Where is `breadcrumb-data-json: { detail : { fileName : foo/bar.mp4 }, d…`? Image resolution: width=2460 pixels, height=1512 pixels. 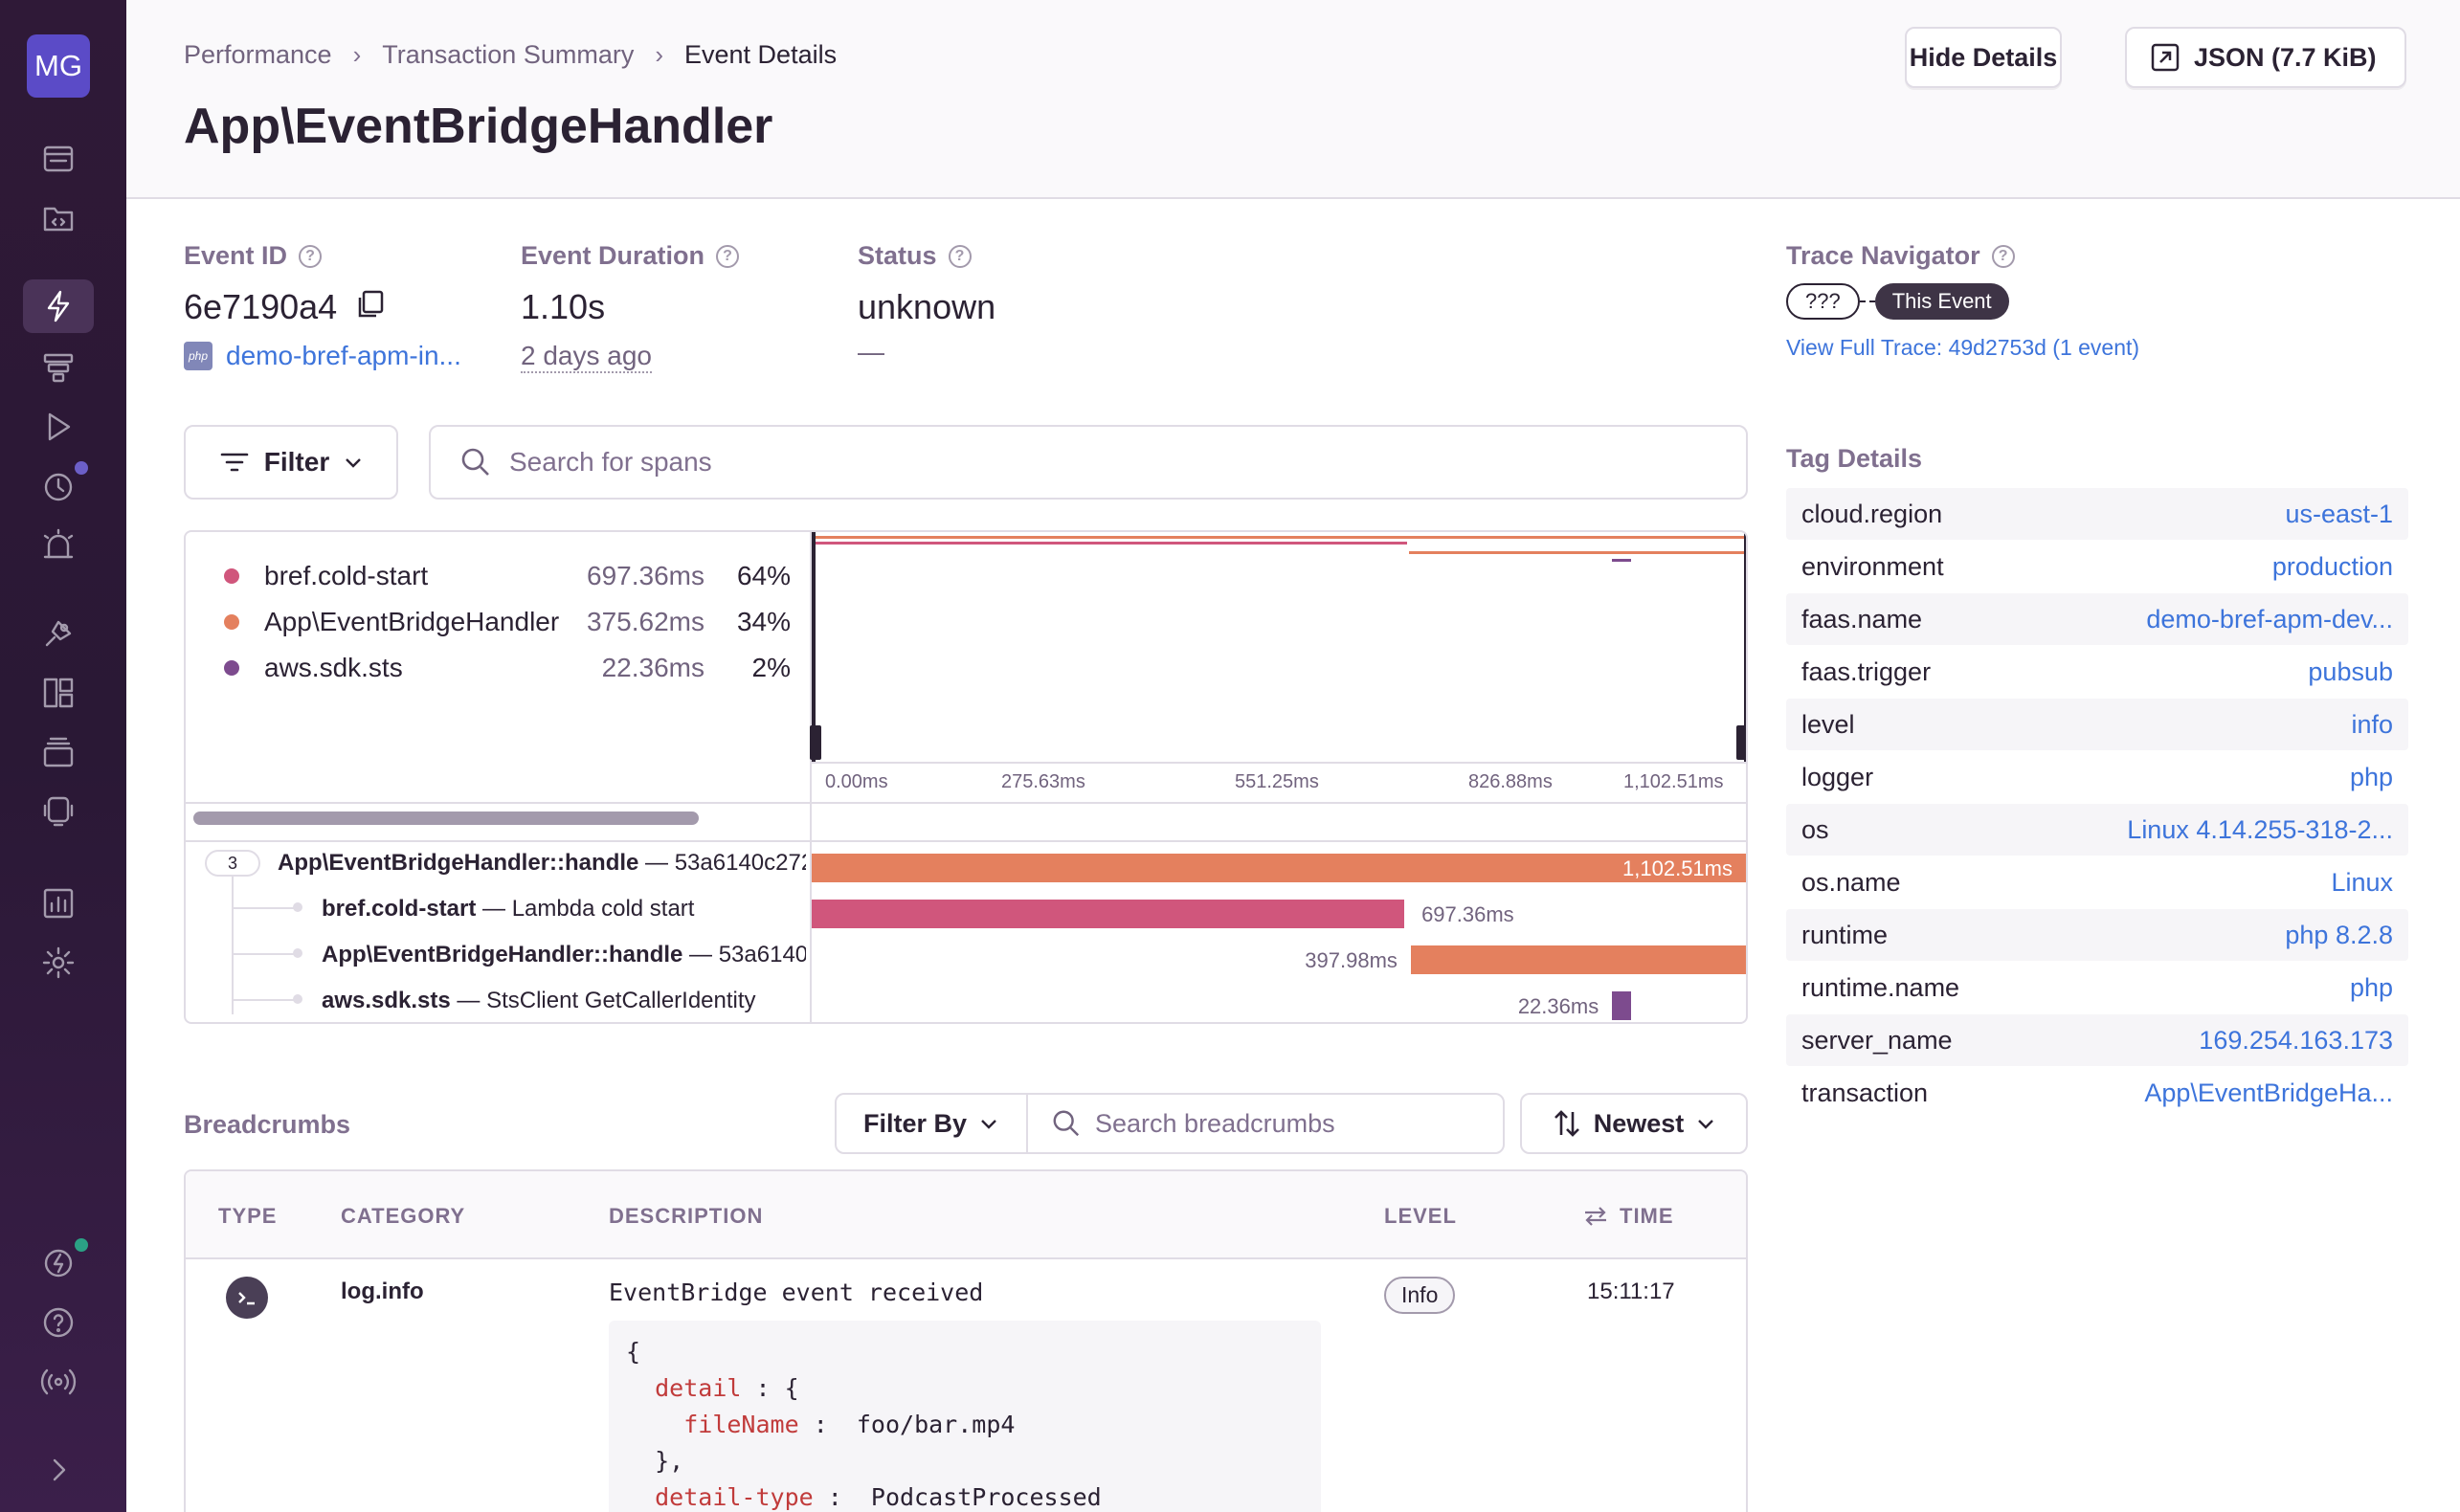 breadcrumb-data-json: { detail : { fileName : foo/bar.mp4 }, d… is located at coordinates (965, 1416).